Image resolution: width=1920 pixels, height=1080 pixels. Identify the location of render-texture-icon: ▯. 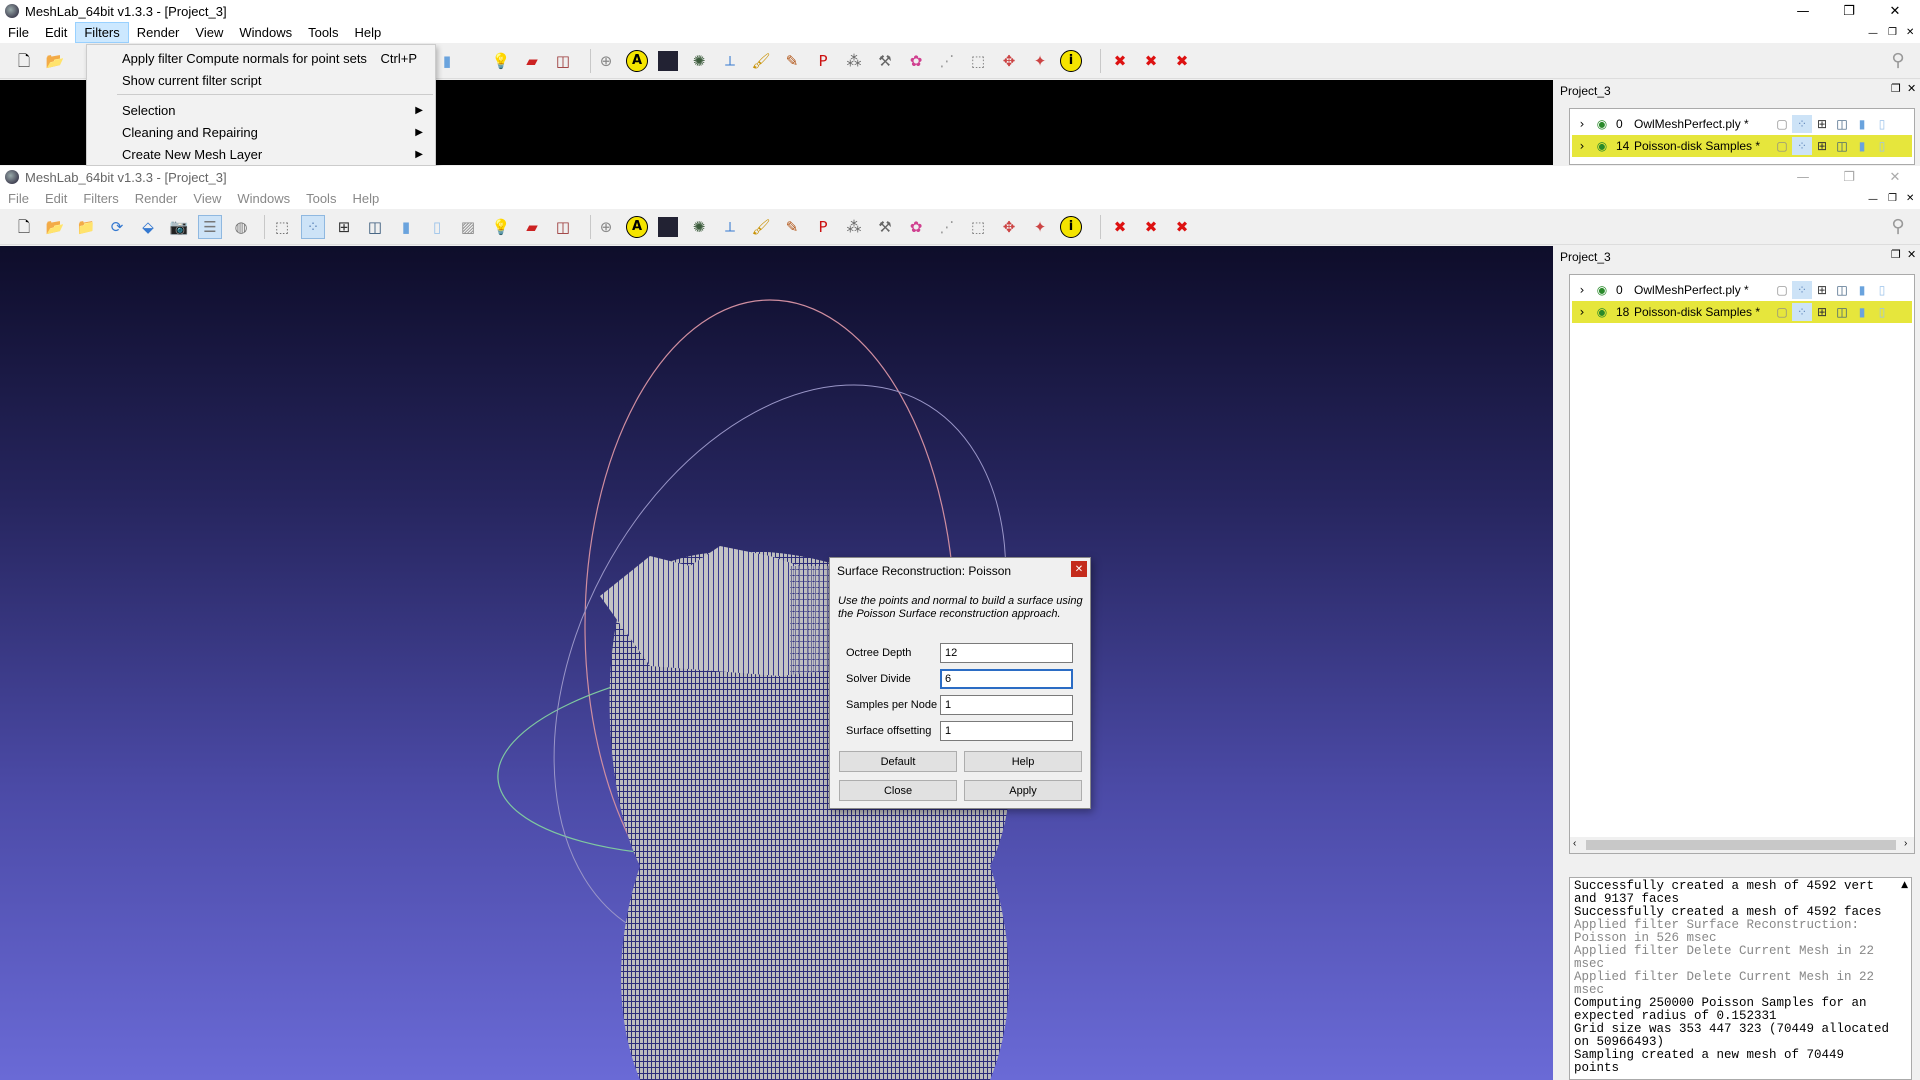
(1882, 146).